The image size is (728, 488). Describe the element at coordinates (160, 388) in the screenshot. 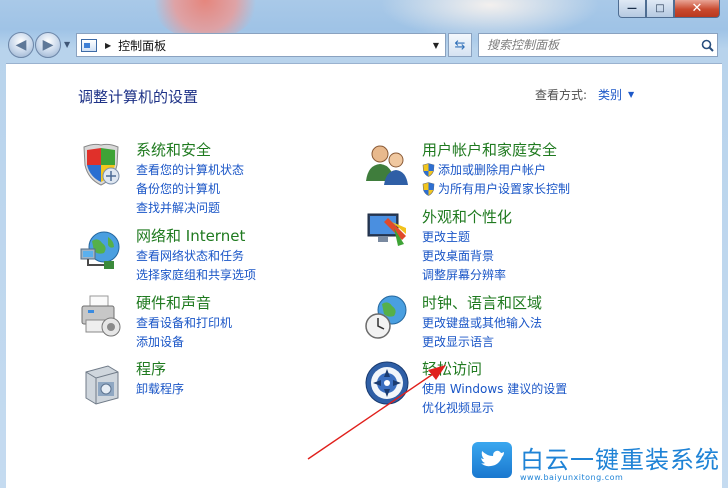

I see `link-uninstall-program: 卸载程序` at that location.